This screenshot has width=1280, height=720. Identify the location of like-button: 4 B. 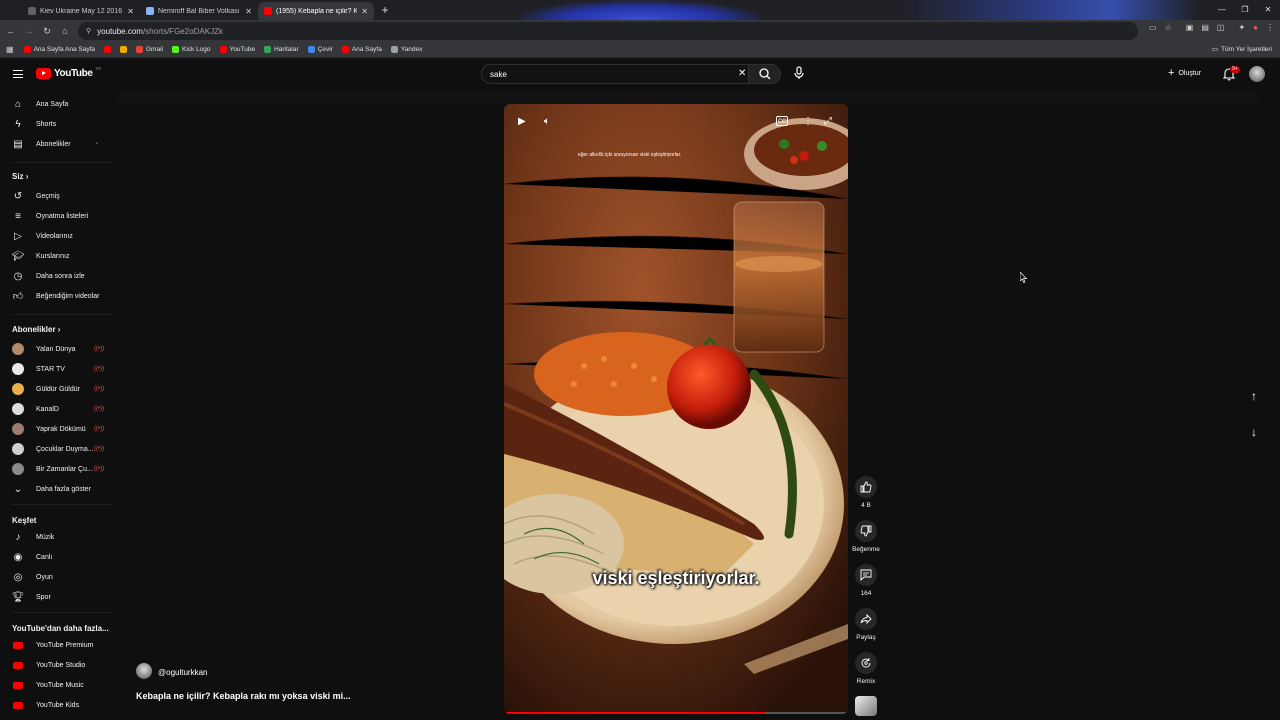
(866, 492).